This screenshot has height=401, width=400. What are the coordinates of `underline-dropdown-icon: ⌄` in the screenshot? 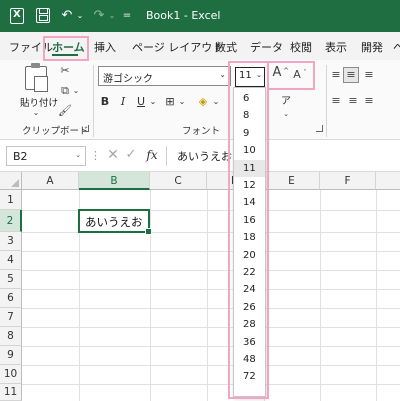 It's located at (153, 102).